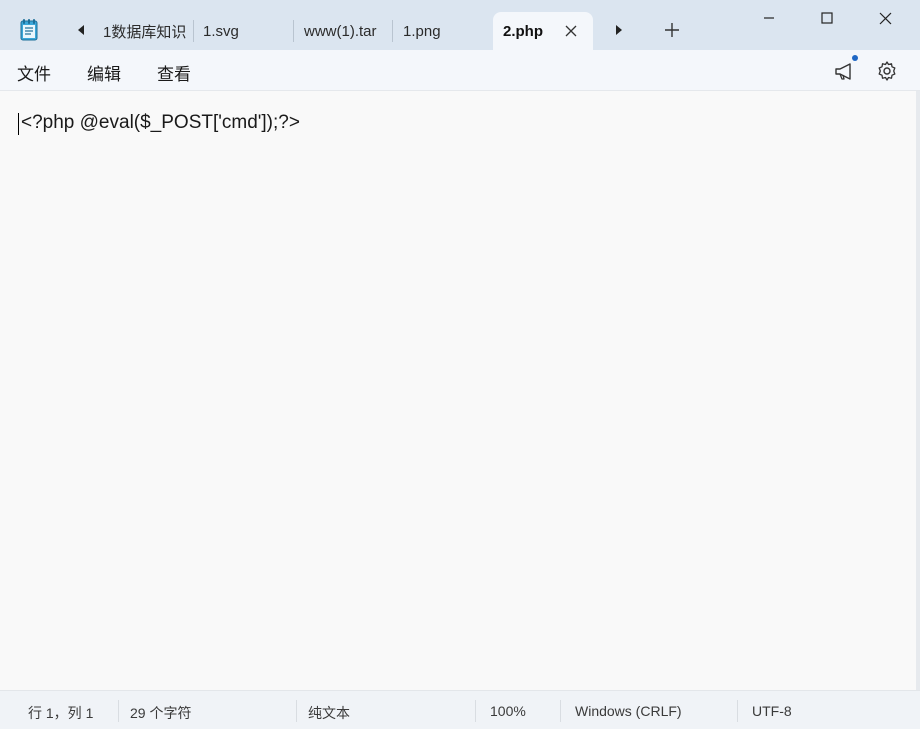 Image resolution: width=920 pixels, height=729 pixels. Describe the element at coordinates (34, 72) in the screenshot. I see `menu-file: 文件` at that location.